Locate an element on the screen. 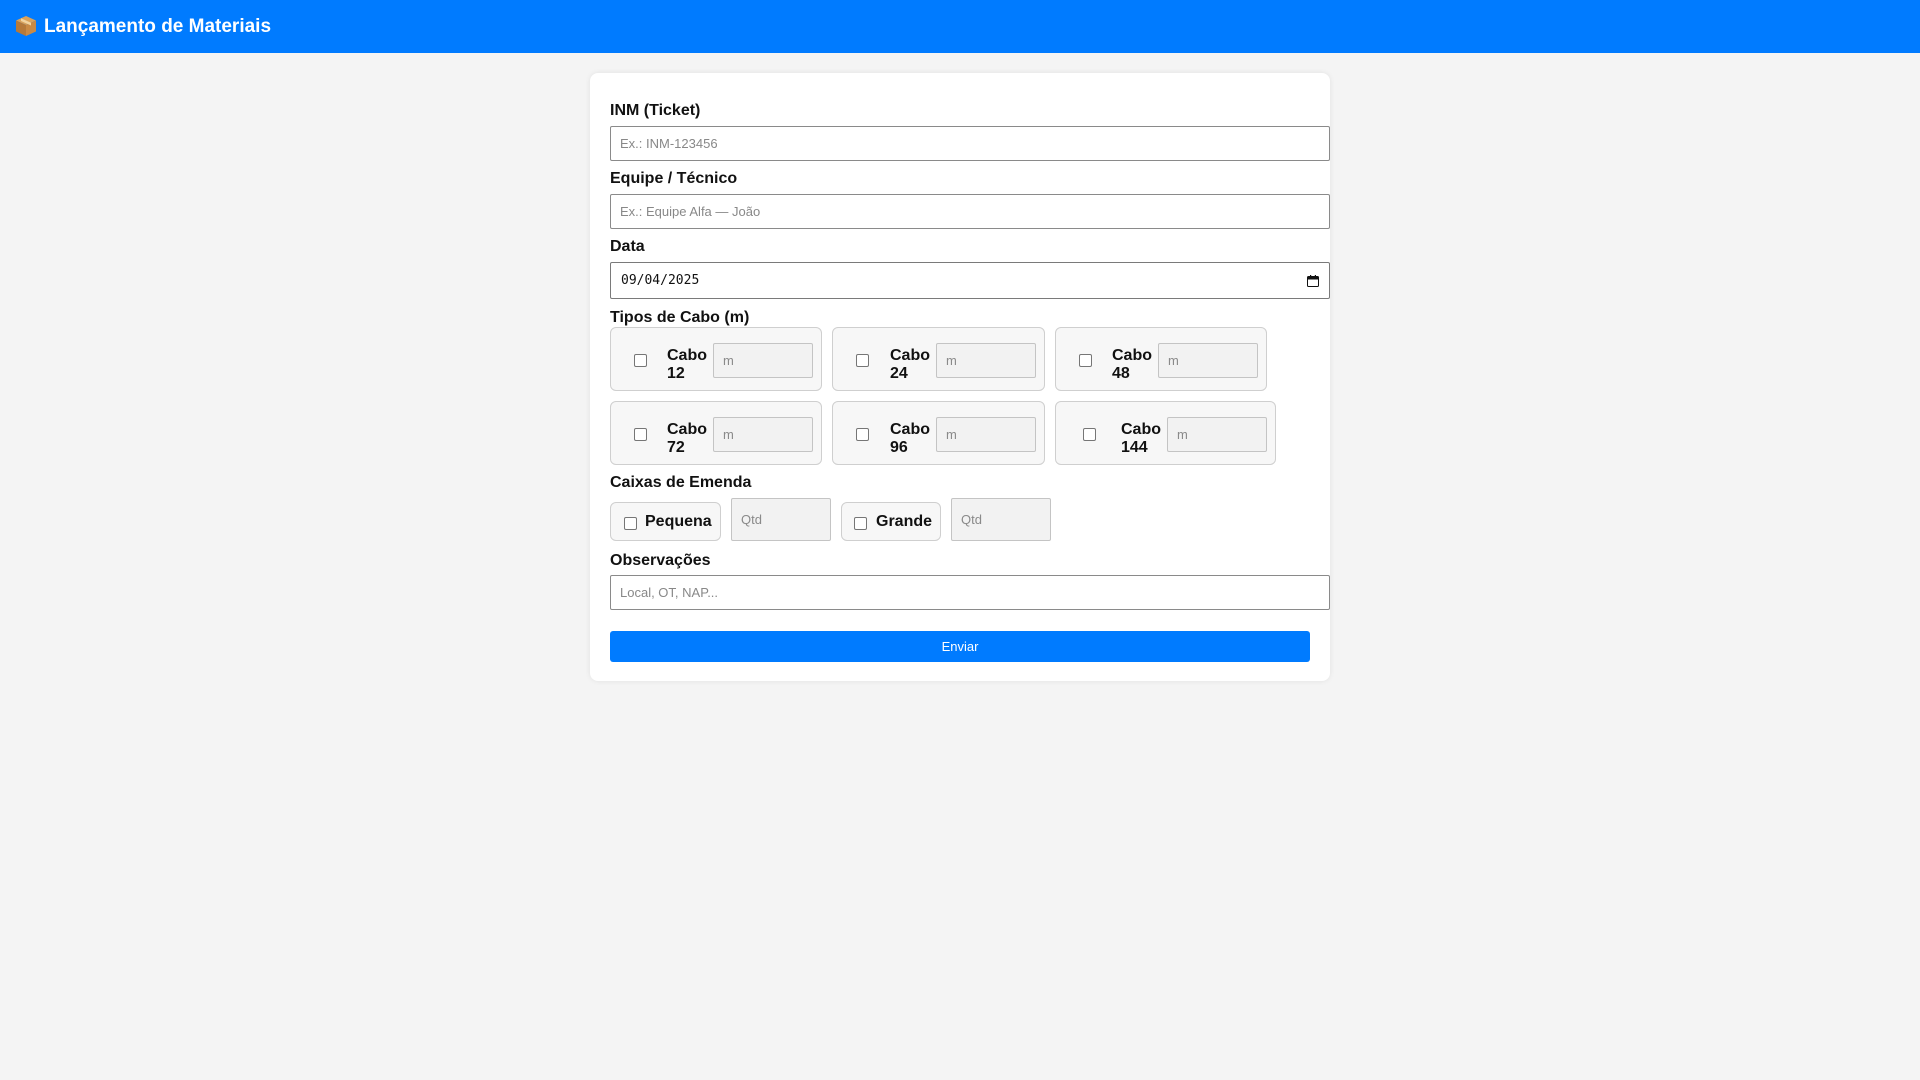 The height and width of the screenshot is (1080, 1920). inm-input is located at coordinates (970, 143).